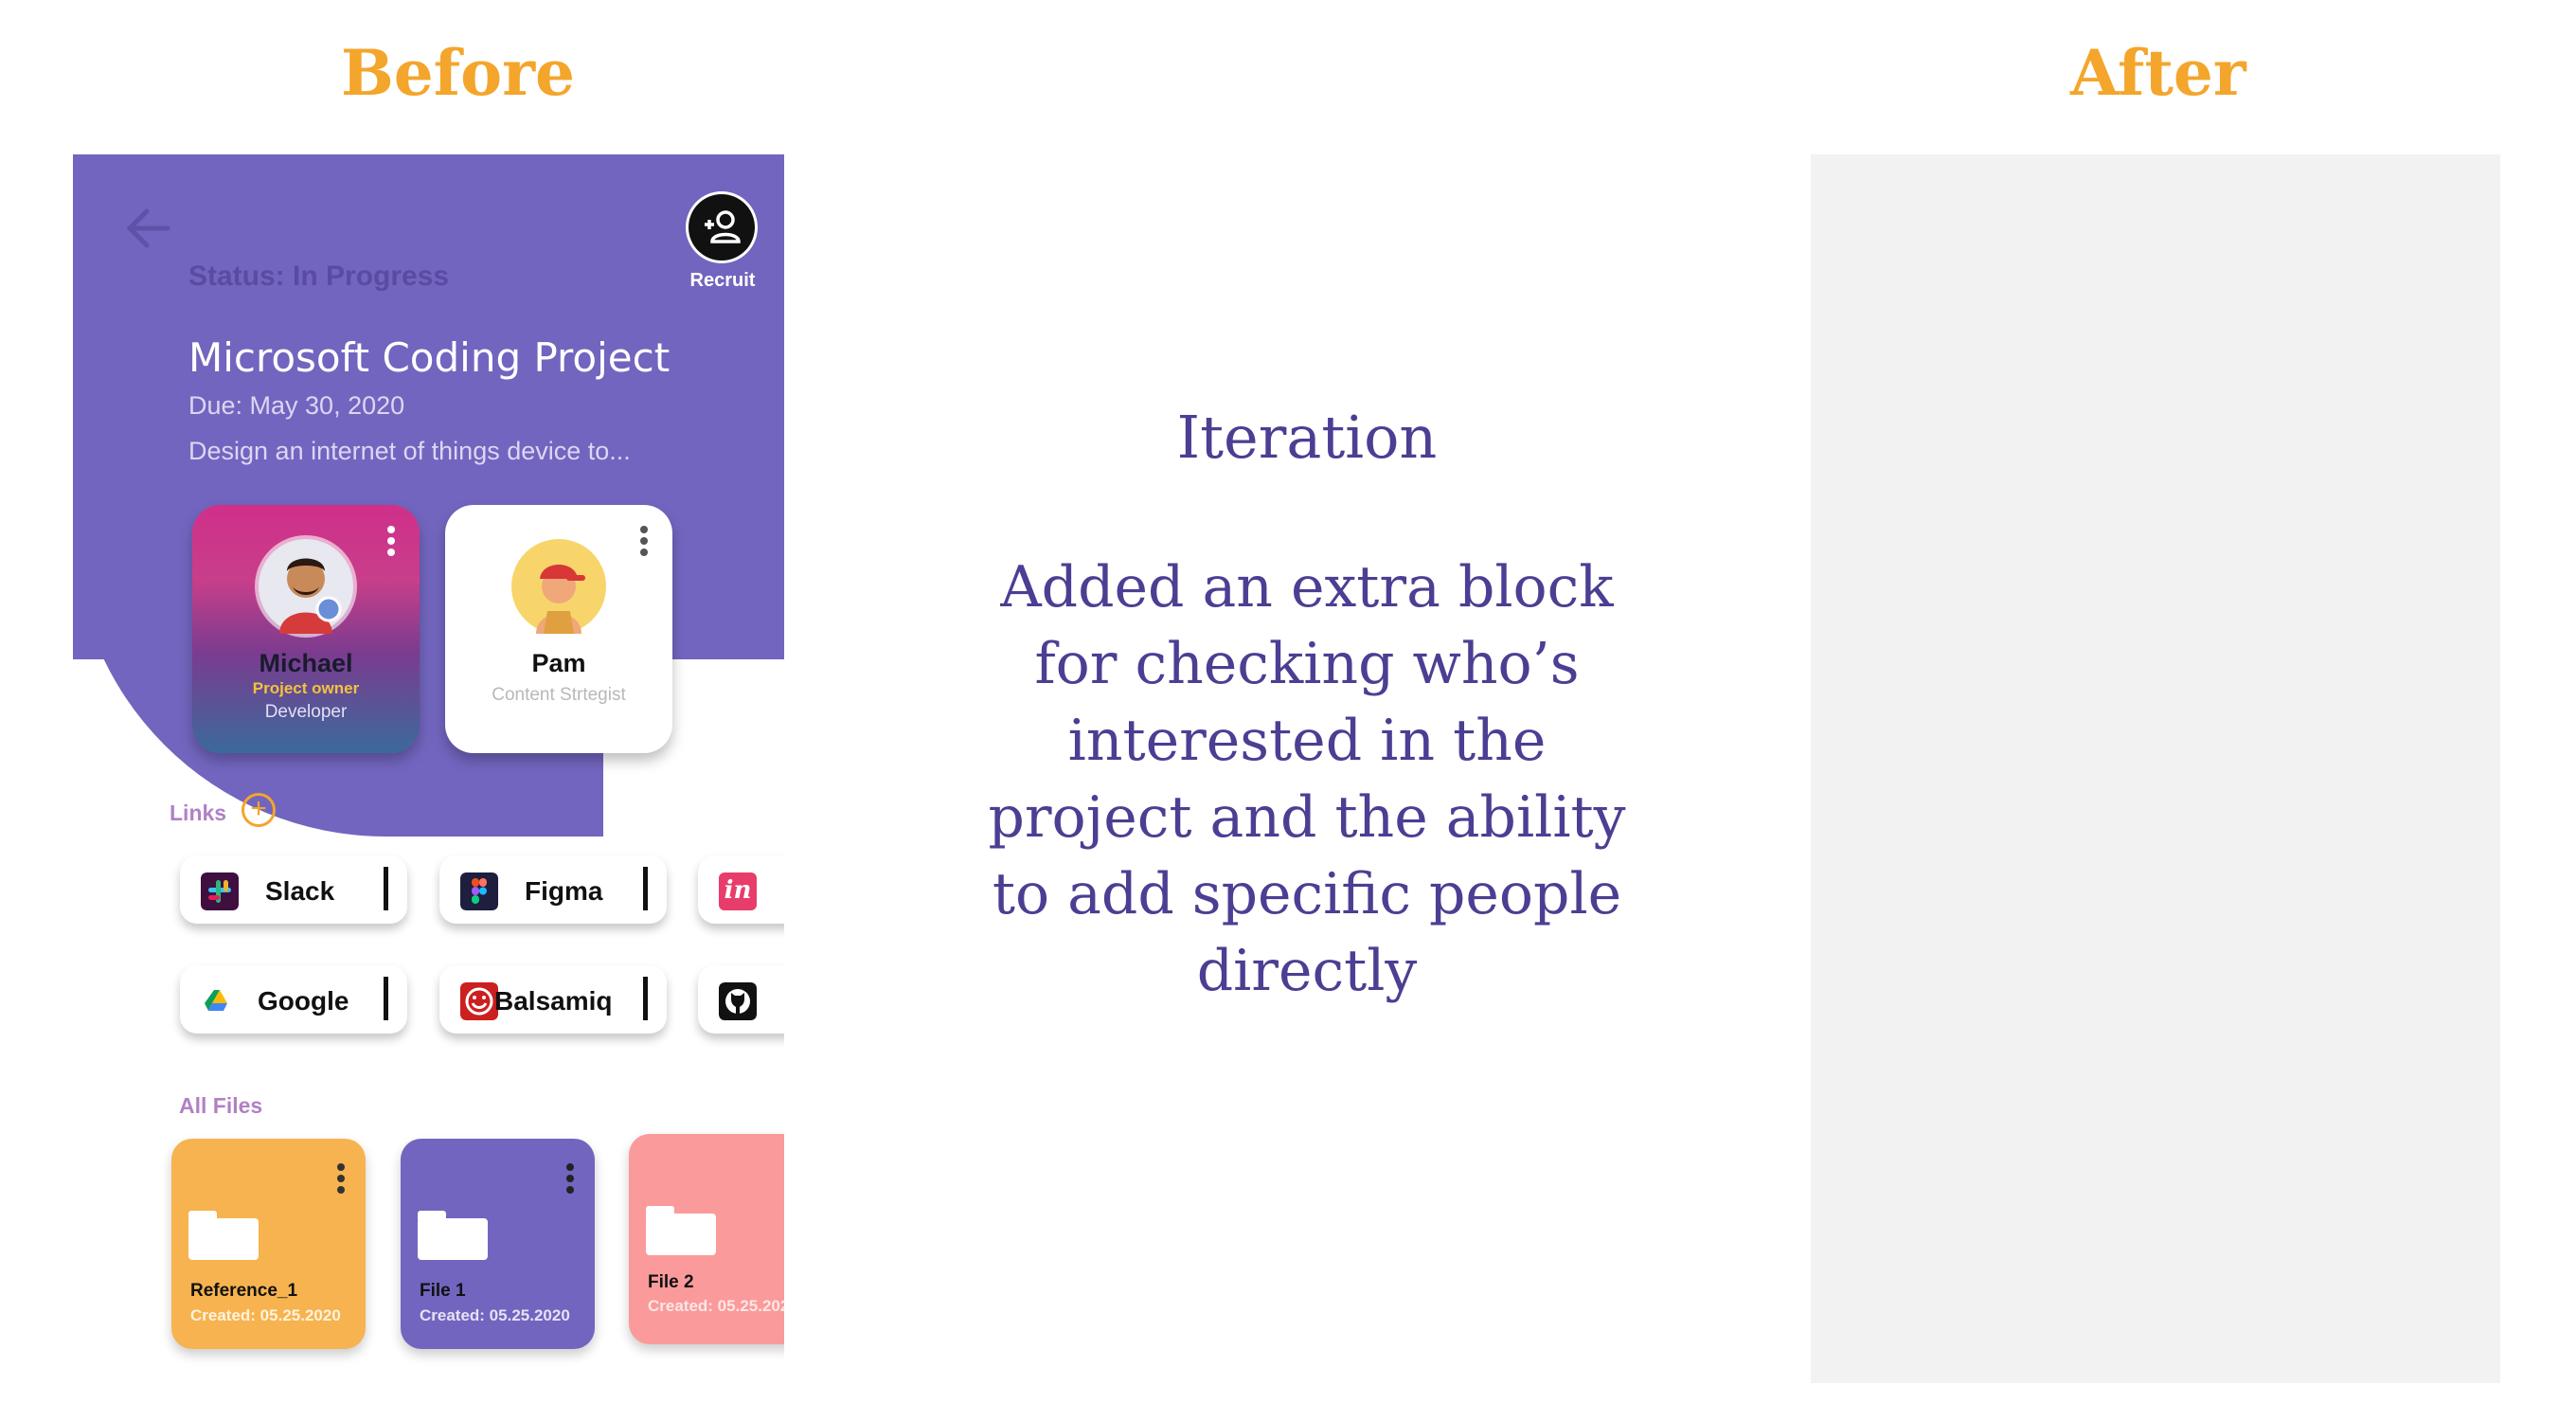 The width and height of the screenshot is (2576, 1421). Describe the element at coordinates (216, 1000) in the screenshot. I see `google-drive-logo-icon` at that location.